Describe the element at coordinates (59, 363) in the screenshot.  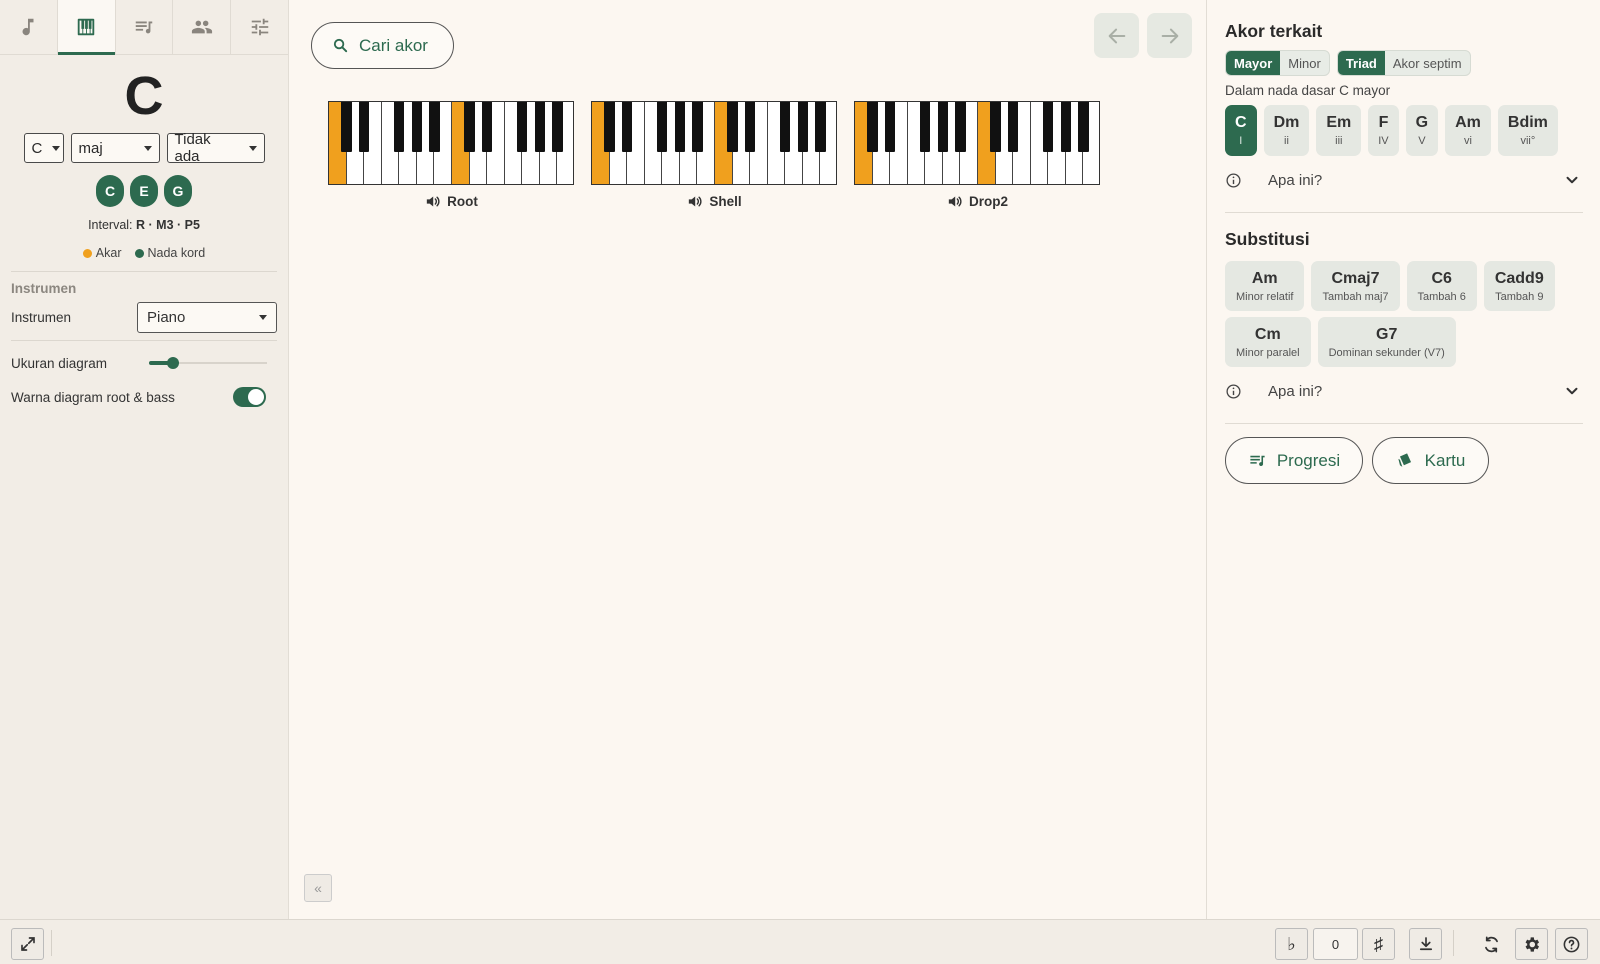
I see `diagram-size-label: Ukuran diagram` at that location.